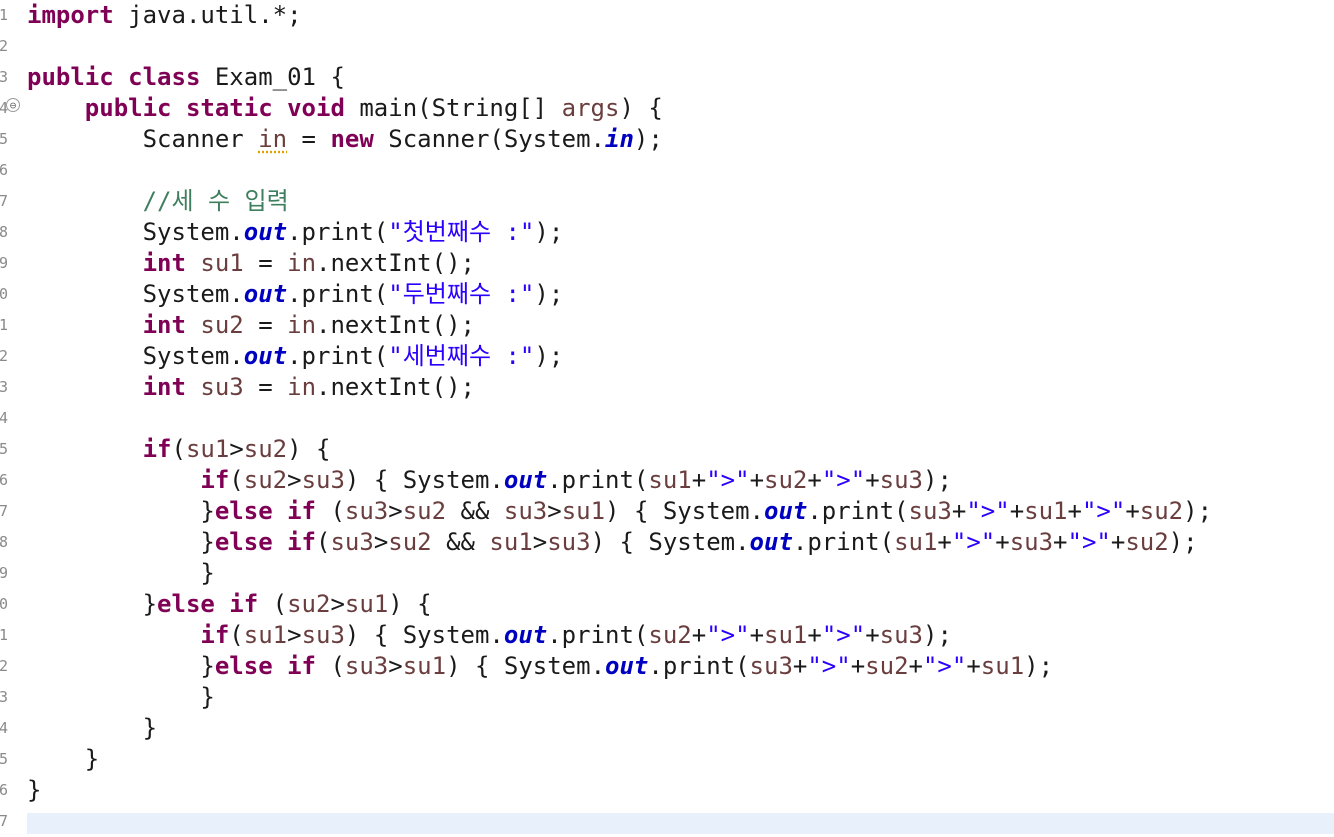 Image resolution: width=1334 pixels, height=837 pixels. I want to click on code-line: public static void main(String[] args) {, so click(345, 108).